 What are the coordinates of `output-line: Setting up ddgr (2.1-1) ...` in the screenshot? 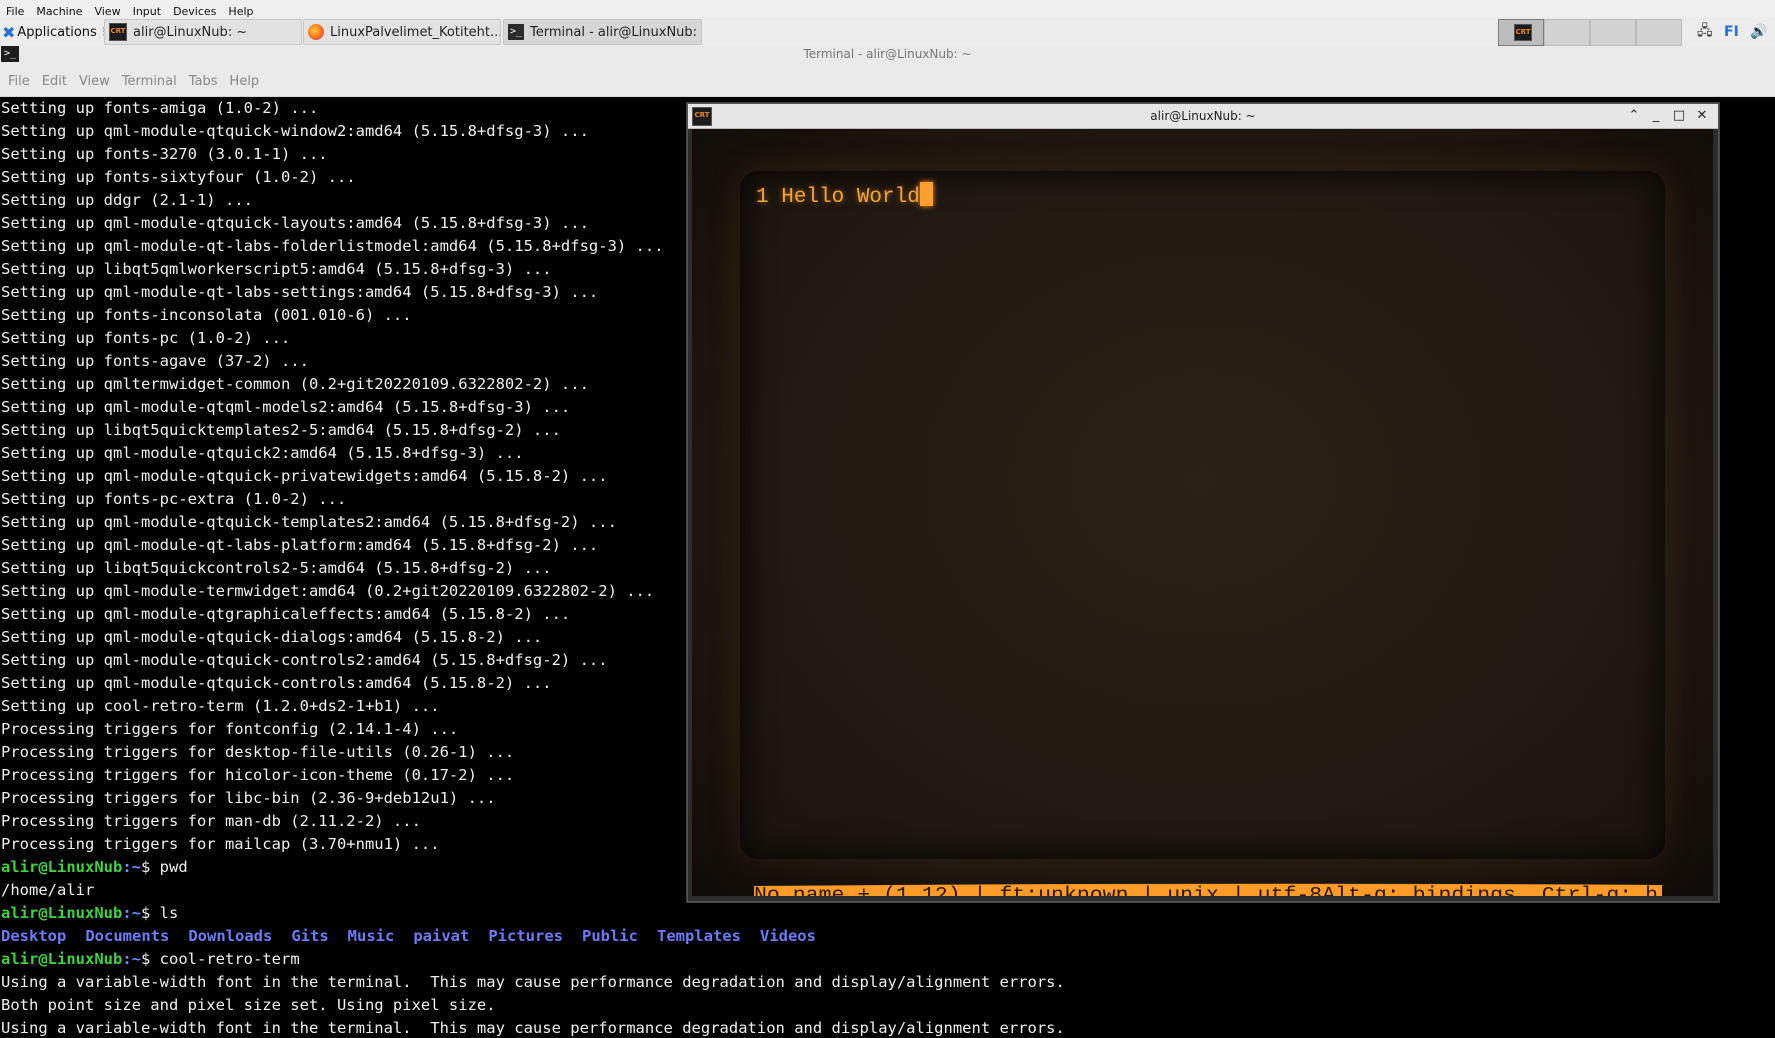 It's located at (127, 200).